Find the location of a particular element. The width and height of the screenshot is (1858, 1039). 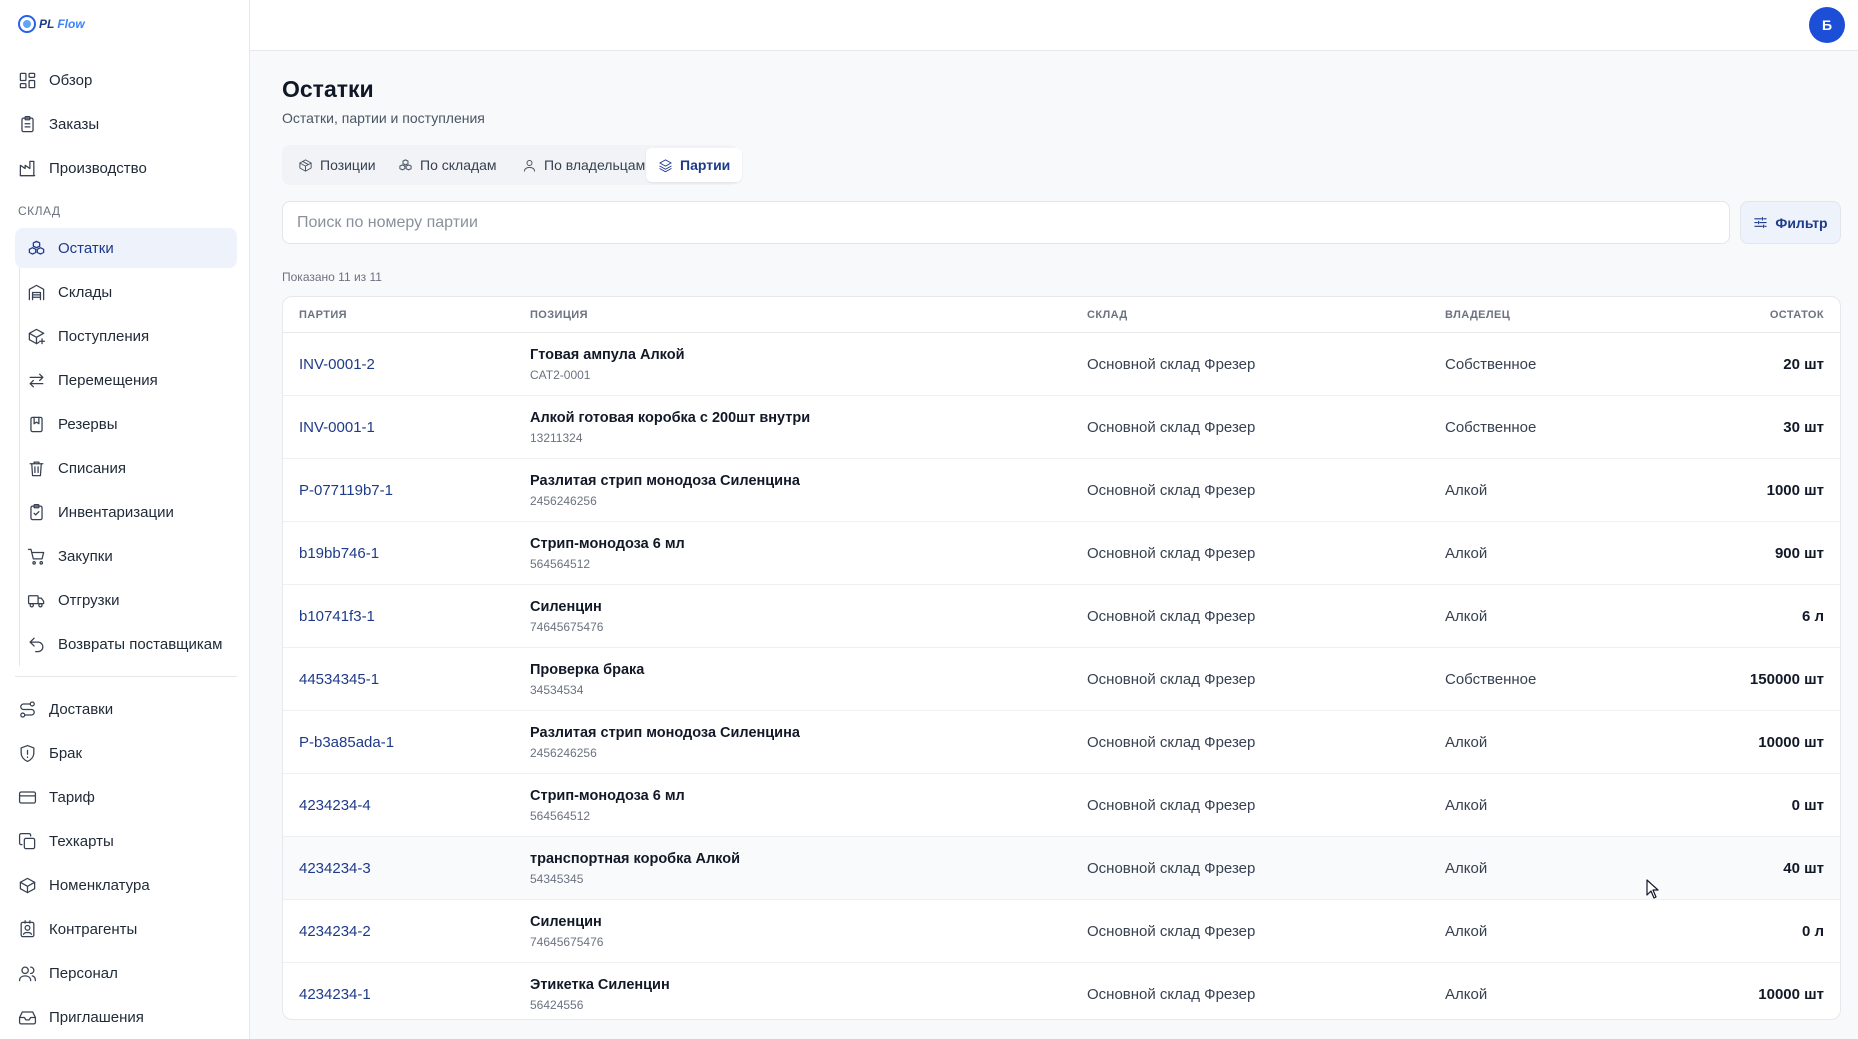

tab-label: По владельцам is located at coordinates (595, 165).